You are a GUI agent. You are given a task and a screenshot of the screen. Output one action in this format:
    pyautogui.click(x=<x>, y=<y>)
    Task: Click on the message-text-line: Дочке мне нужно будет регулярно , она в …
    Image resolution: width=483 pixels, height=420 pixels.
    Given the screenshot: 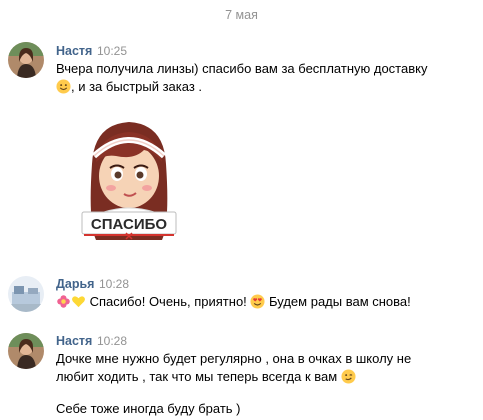 What is the action you would take?
    pyautogui.click(x=234, y=358)
    